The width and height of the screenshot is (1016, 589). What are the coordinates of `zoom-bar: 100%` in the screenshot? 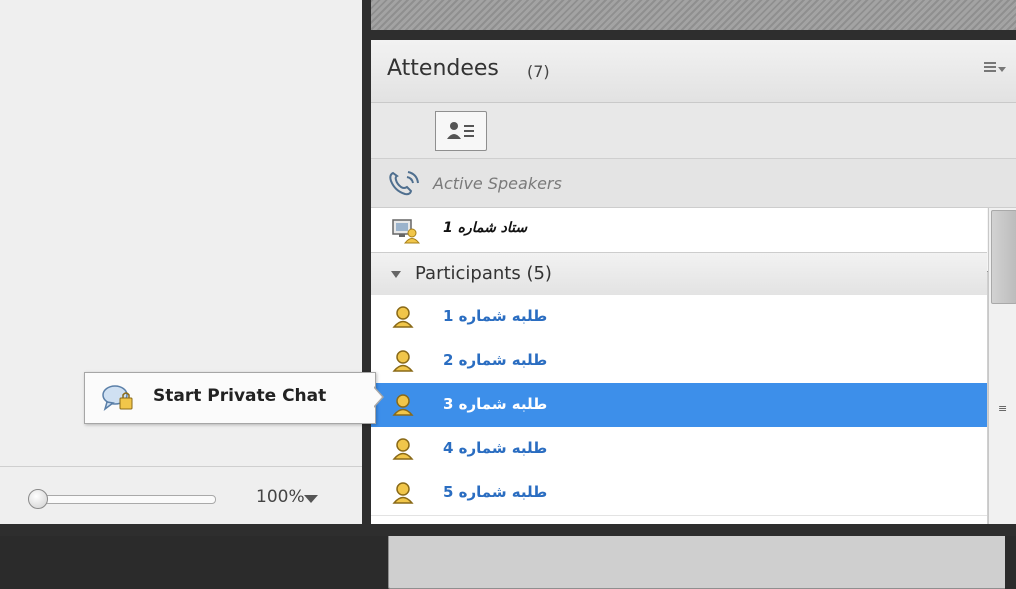 It's located at (181, 495).